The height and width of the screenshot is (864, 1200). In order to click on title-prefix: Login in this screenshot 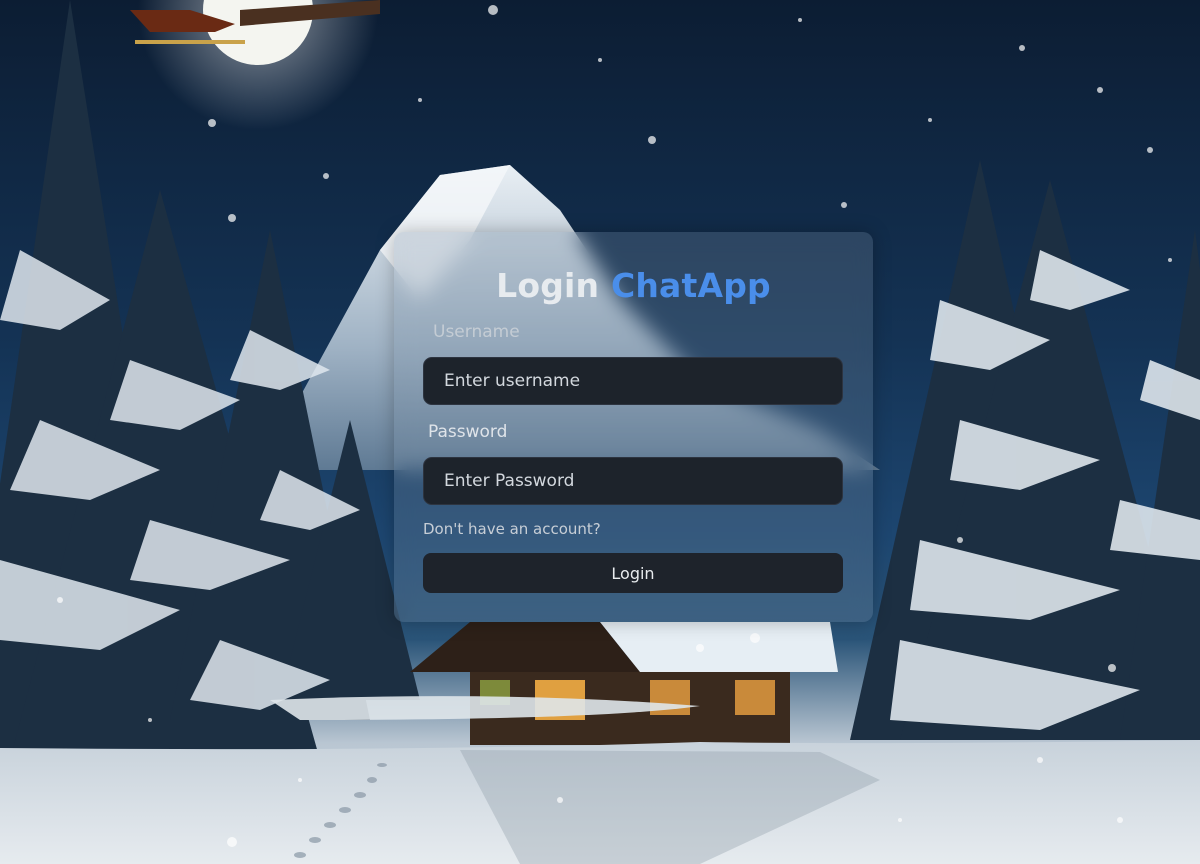, I will do `click(548, 285)`.